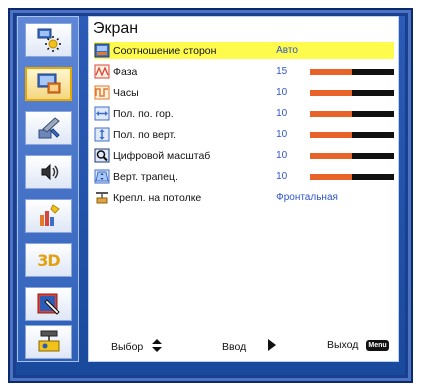  I want to click on row-clock: Часы 10, so click(244, 92).